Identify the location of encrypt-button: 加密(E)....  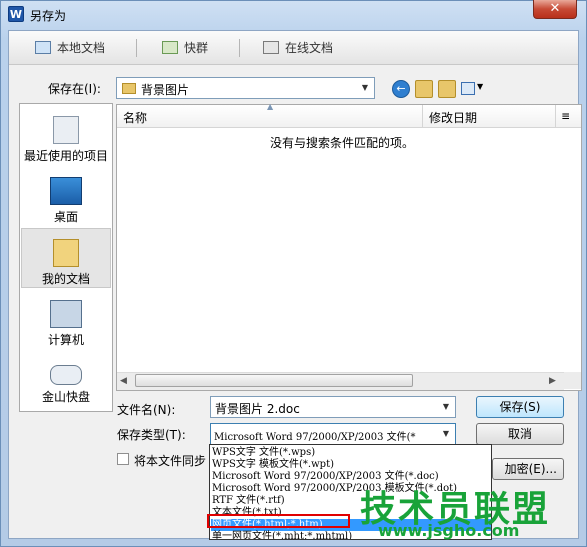
(528, 469).